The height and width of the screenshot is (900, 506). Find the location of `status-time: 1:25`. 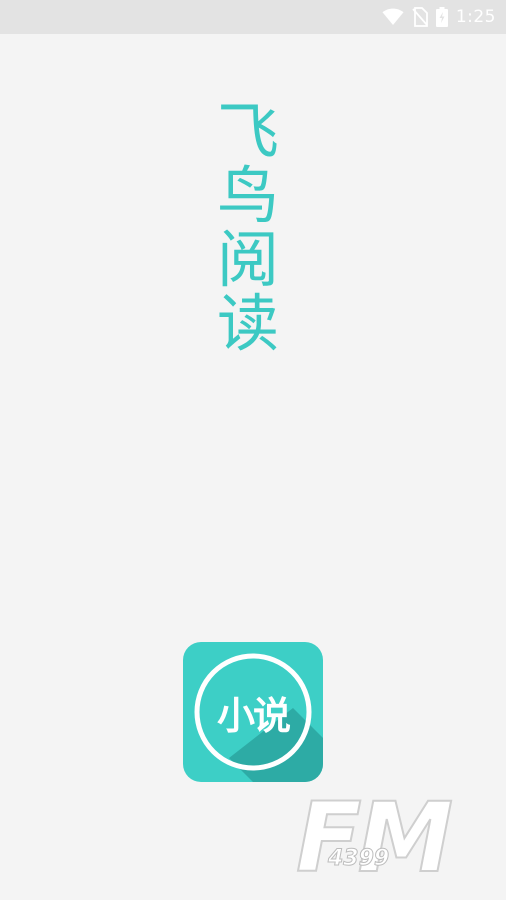

status-time: 1:25 is located at coordinates (475, 17).